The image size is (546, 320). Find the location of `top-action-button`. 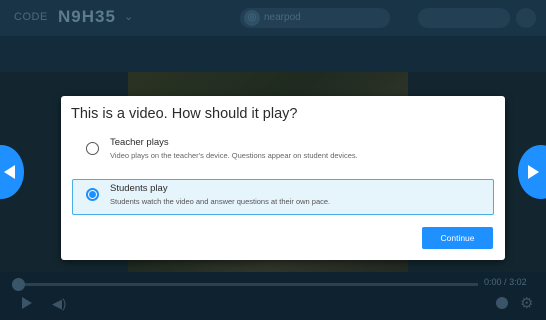

top-action-button is located at coordinates (464, 18).